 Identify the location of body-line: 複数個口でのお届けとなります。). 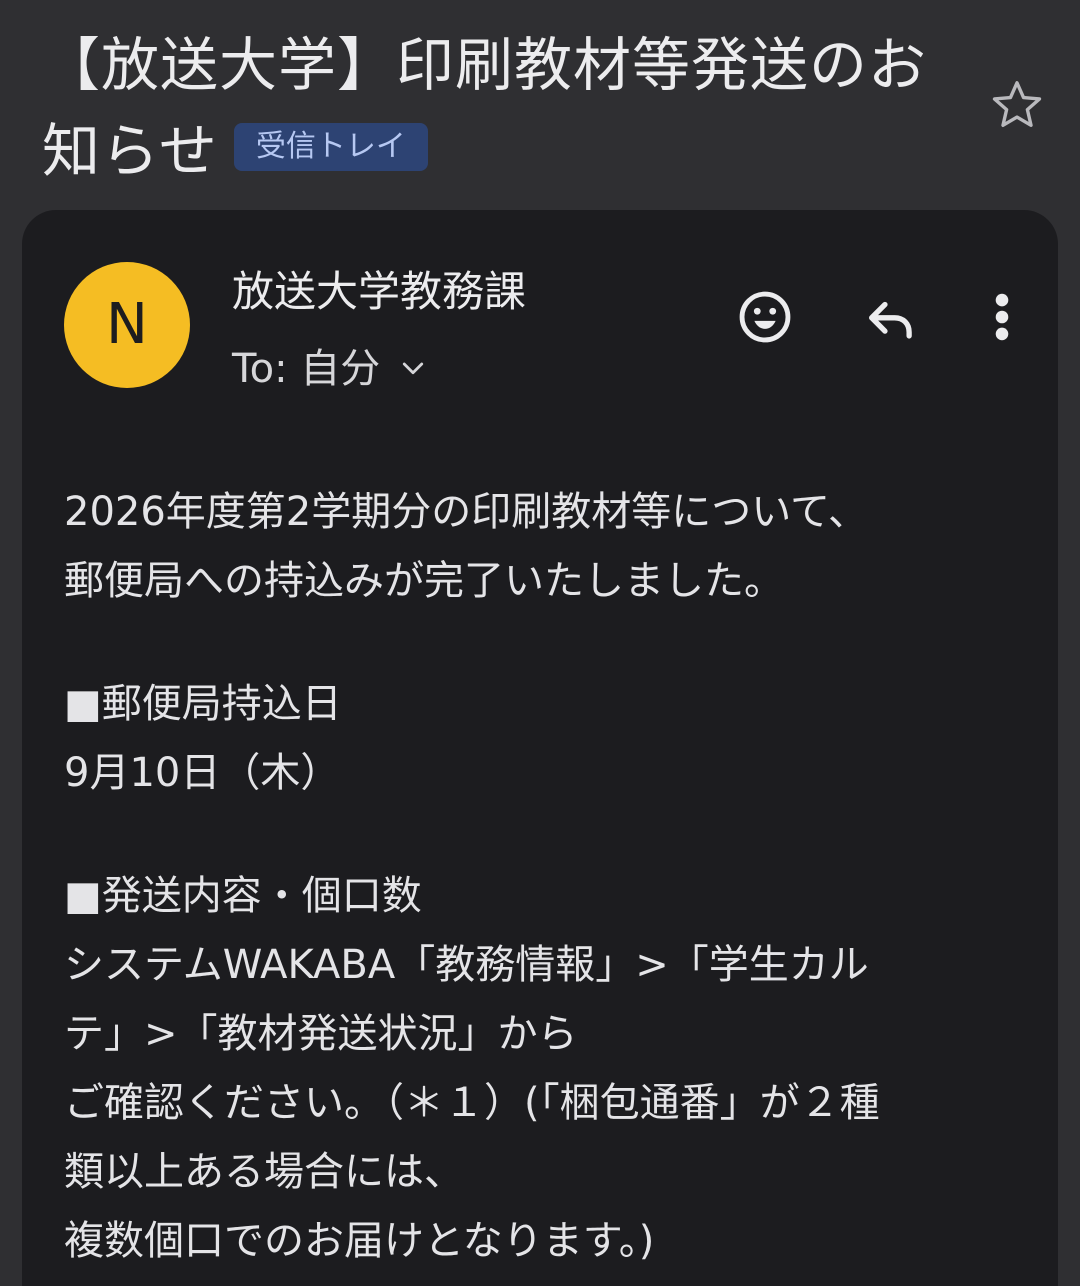
(359, 1241).